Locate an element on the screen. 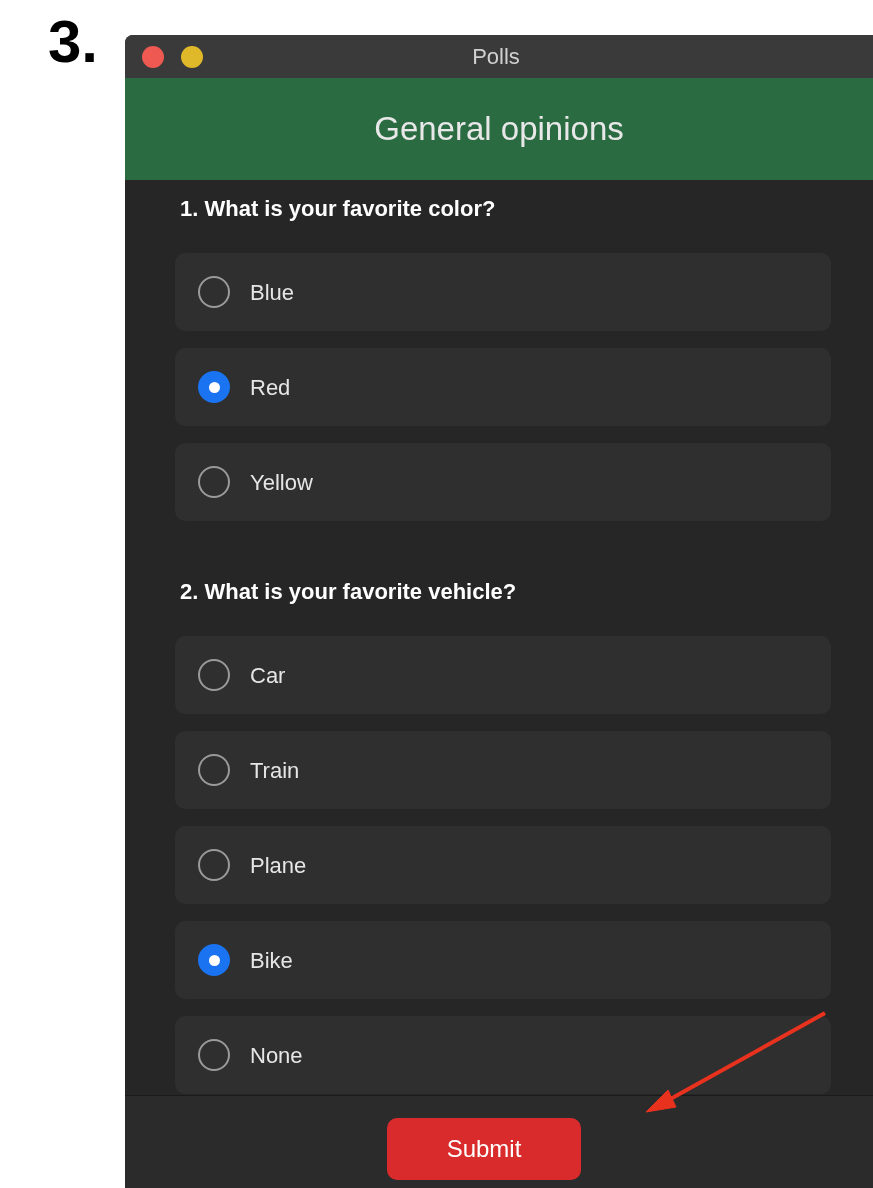 This screenshot has width=873, height=1188. answer-option: Blue is located at coordinates (503, 292).